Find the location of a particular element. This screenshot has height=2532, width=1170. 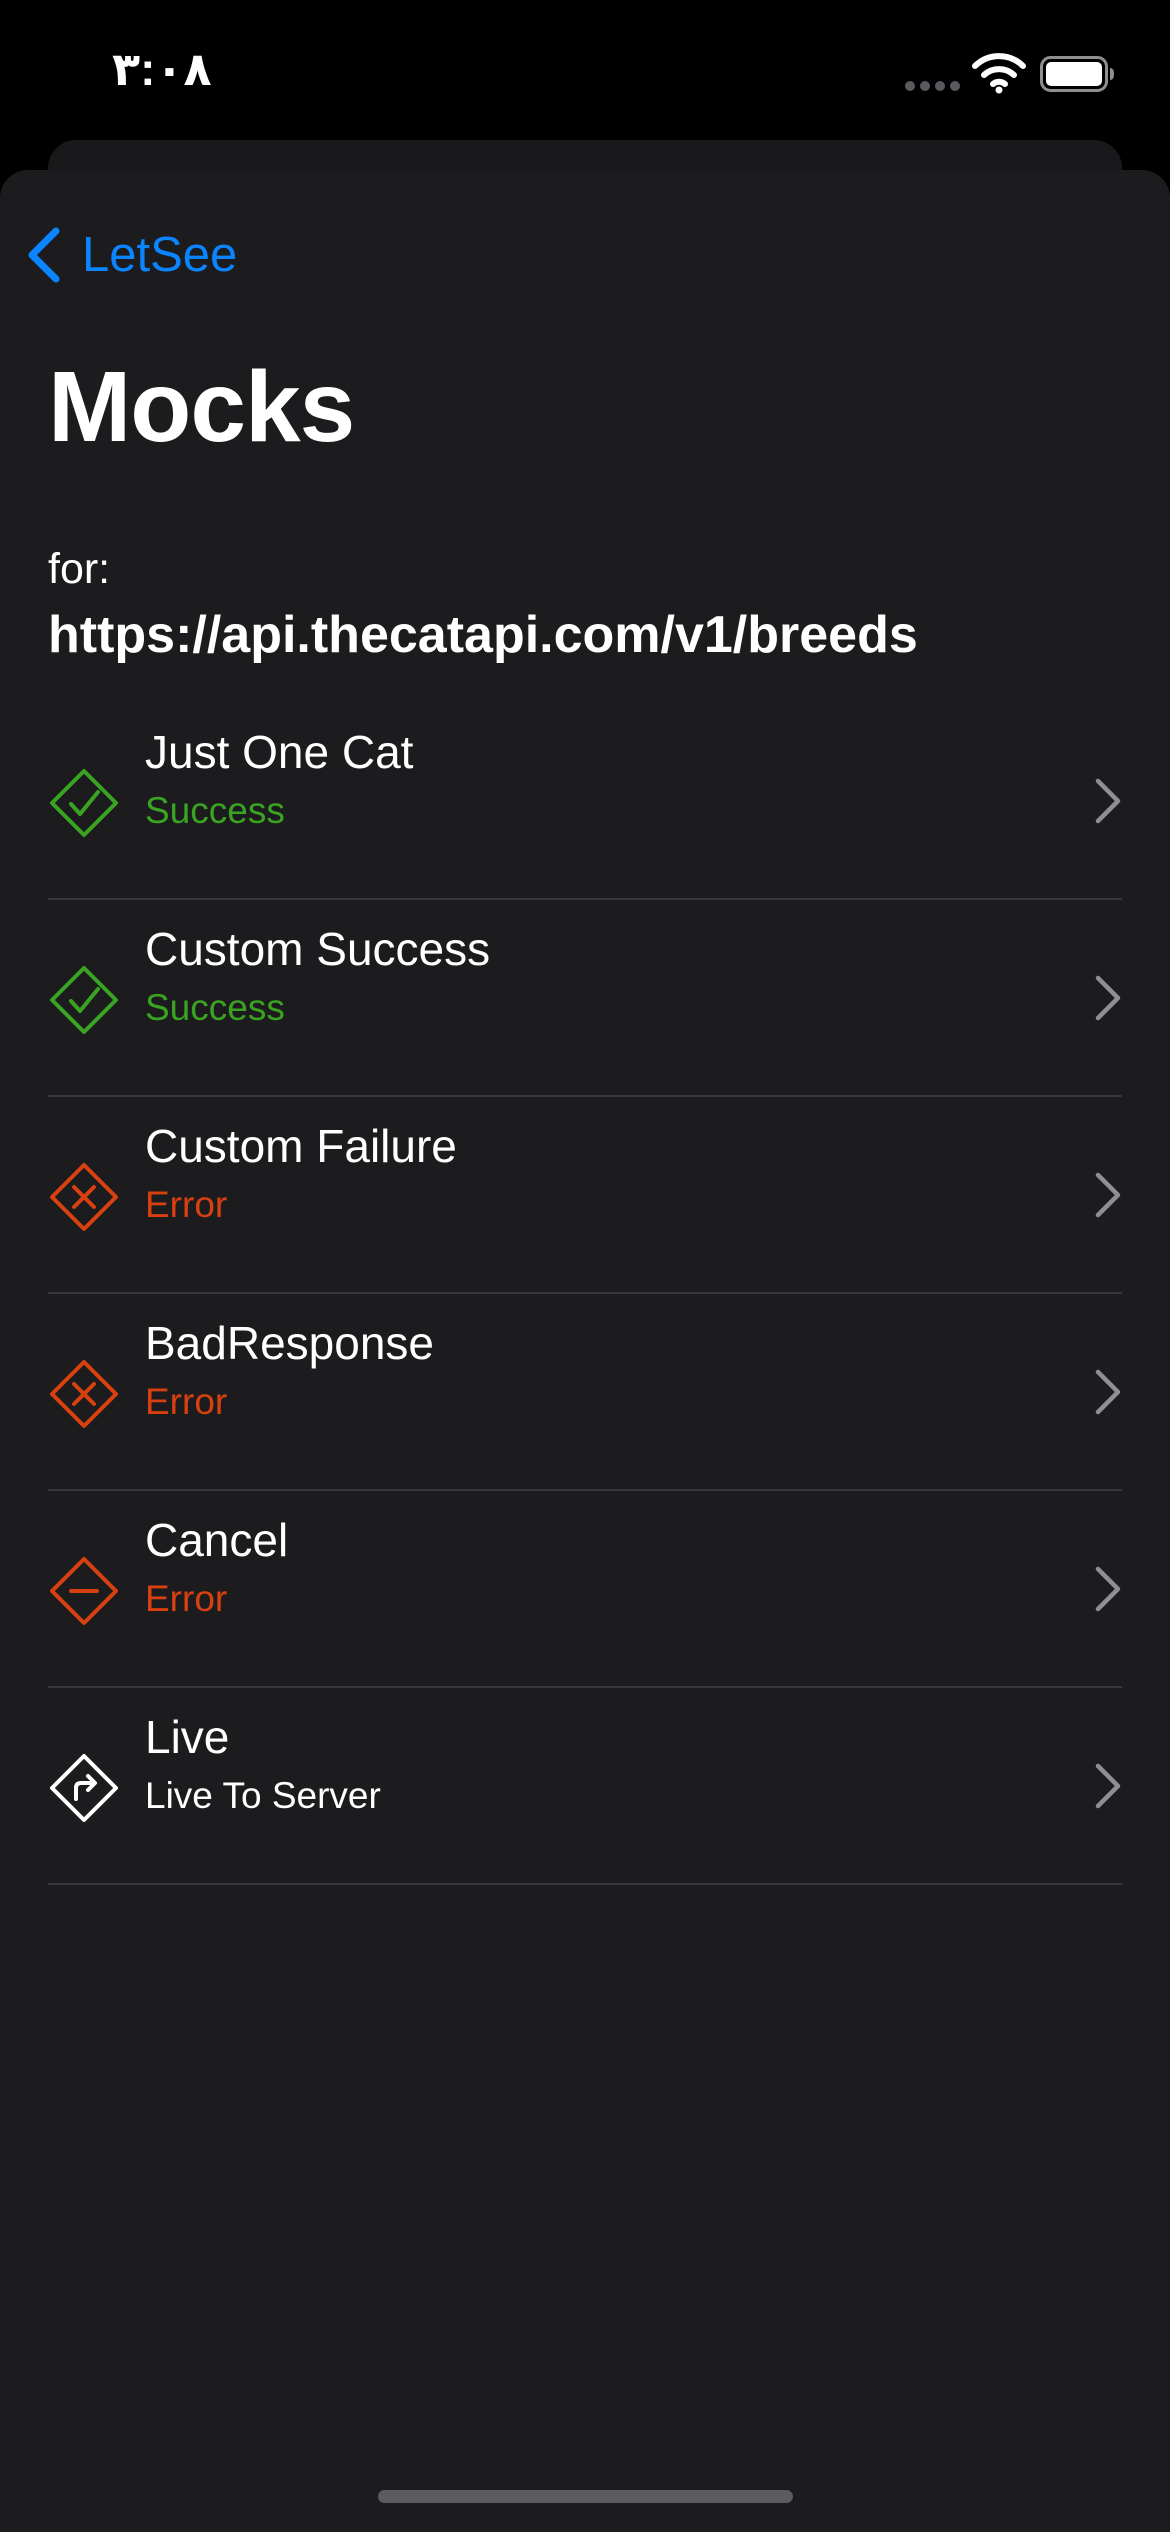

arrow-turn-right-diamond-icon is located at coordinates (84, 1788).